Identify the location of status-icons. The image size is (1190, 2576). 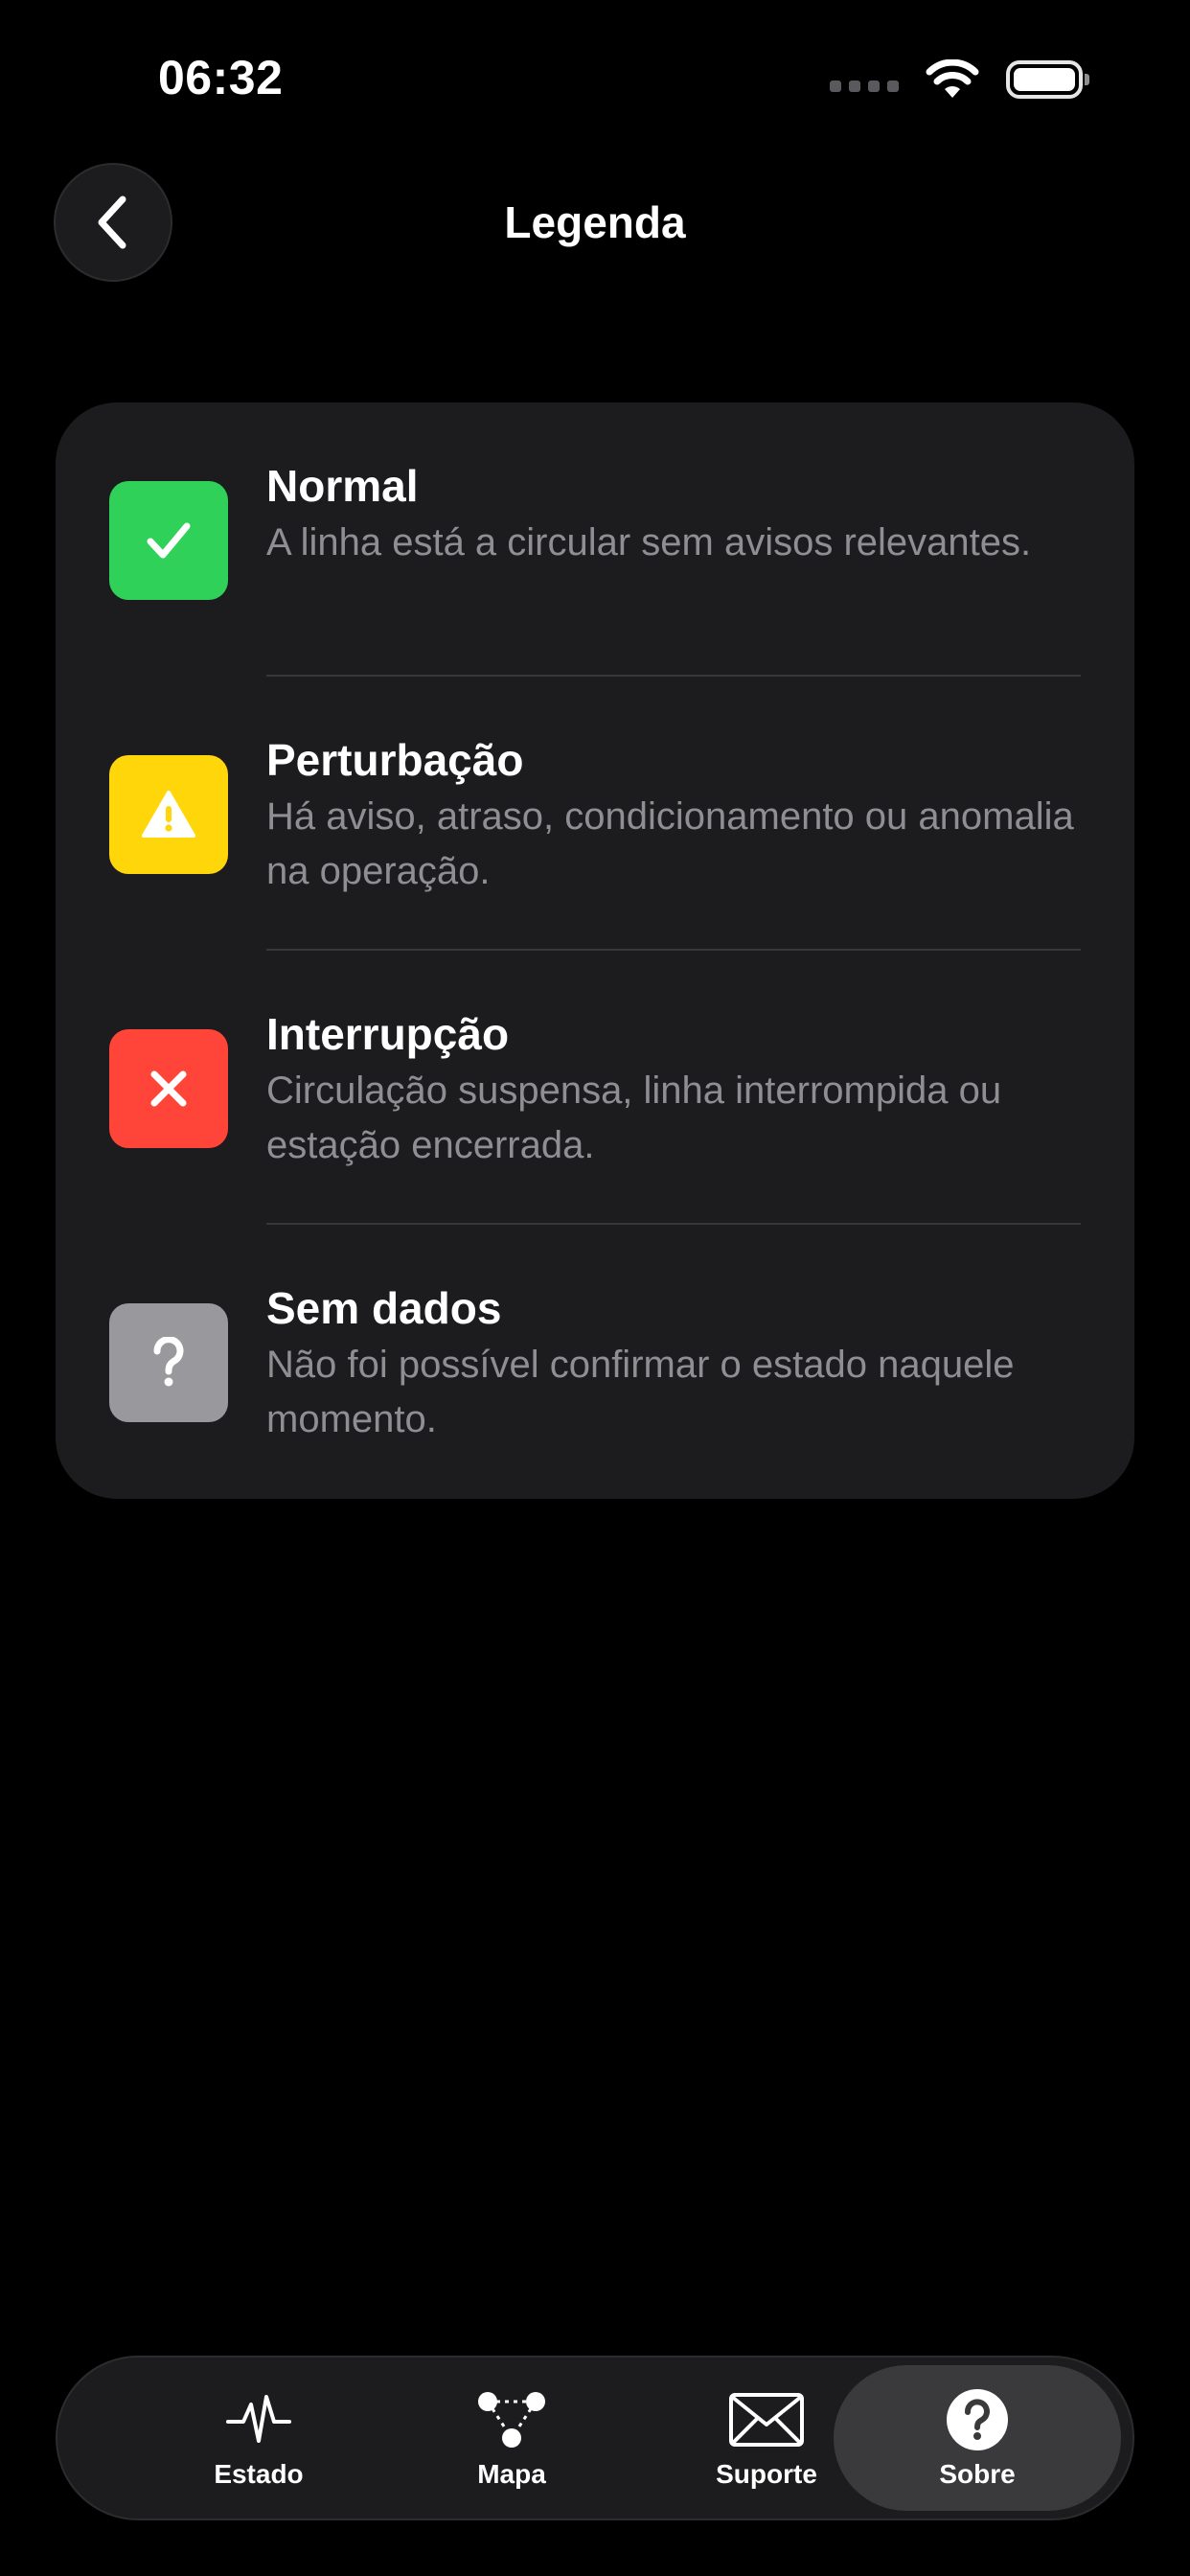
(960, 79).